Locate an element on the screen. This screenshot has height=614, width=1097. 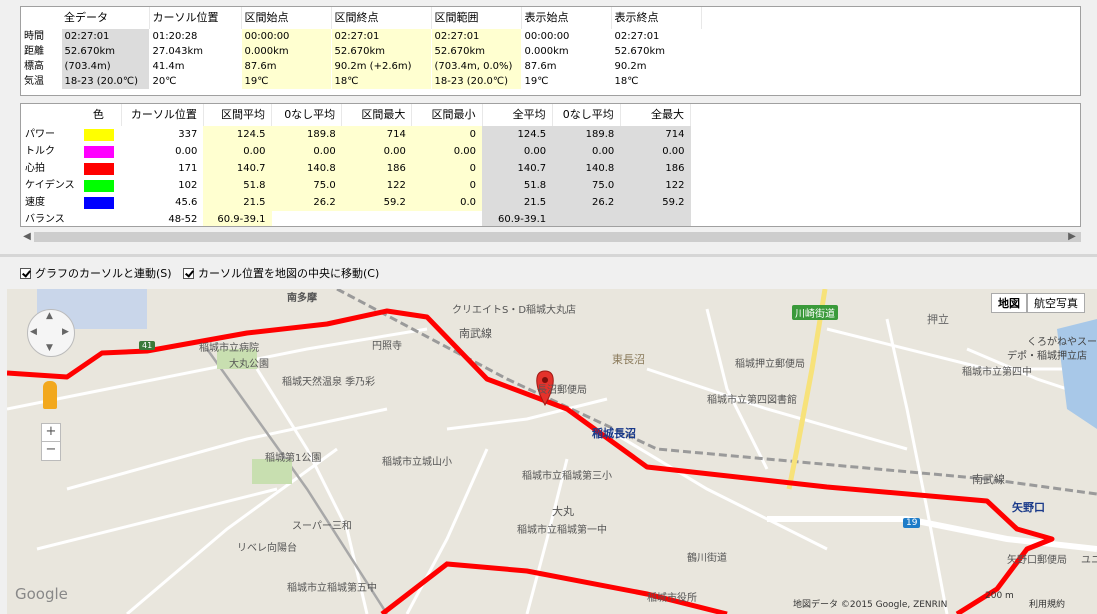
map-label-inagi4: 稲城市立第四中 is located at coordinates (997, 372).